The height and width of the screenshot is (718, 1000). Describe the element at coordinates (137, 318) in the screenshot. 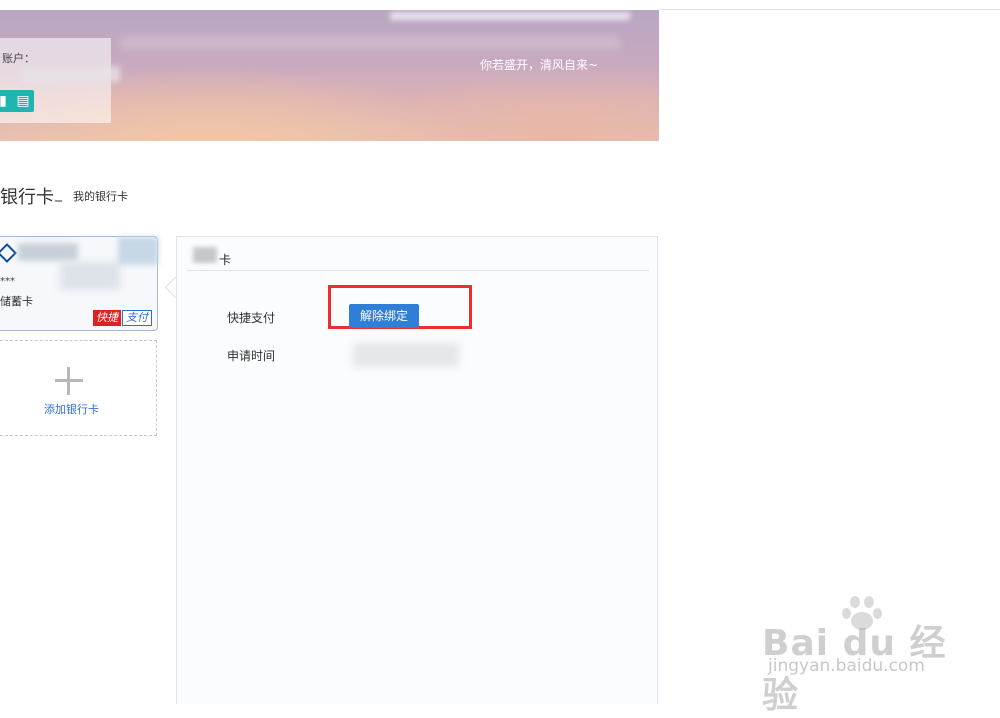

I see `pay-tag: 支付` at that location.